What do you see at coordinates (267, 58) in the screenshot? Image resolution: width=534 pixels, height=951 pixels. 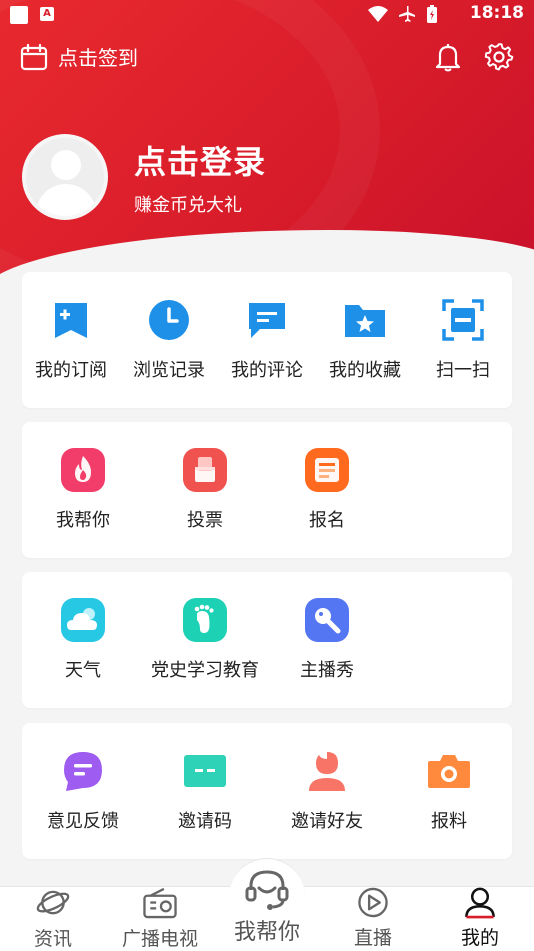 I see `top-bar: 点击签到` at bounding box center [267, 58].